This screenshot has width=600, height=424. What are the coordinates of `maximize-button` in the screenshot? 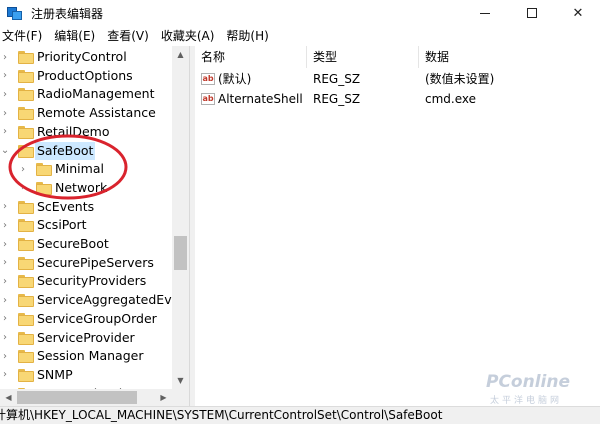 It's located at (532, 13).